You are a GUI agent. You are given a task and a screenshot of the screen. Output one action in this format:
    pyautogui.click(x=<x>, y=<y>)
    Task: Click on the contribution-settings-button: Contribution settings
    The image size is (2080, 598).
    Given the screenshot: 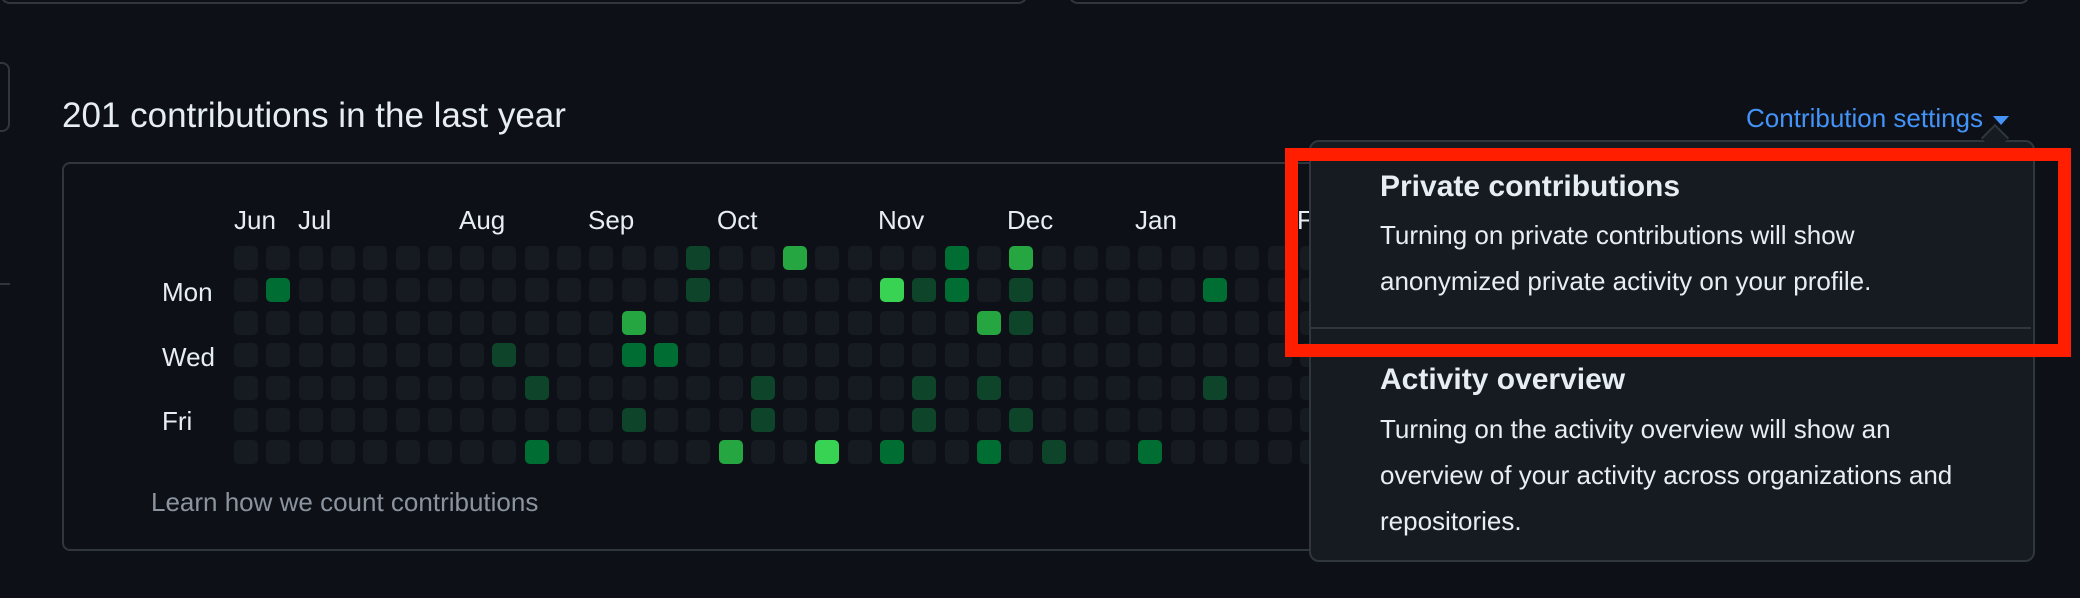 What is the action you would take?
    pyautogui.click(x=1878, y=118)
    